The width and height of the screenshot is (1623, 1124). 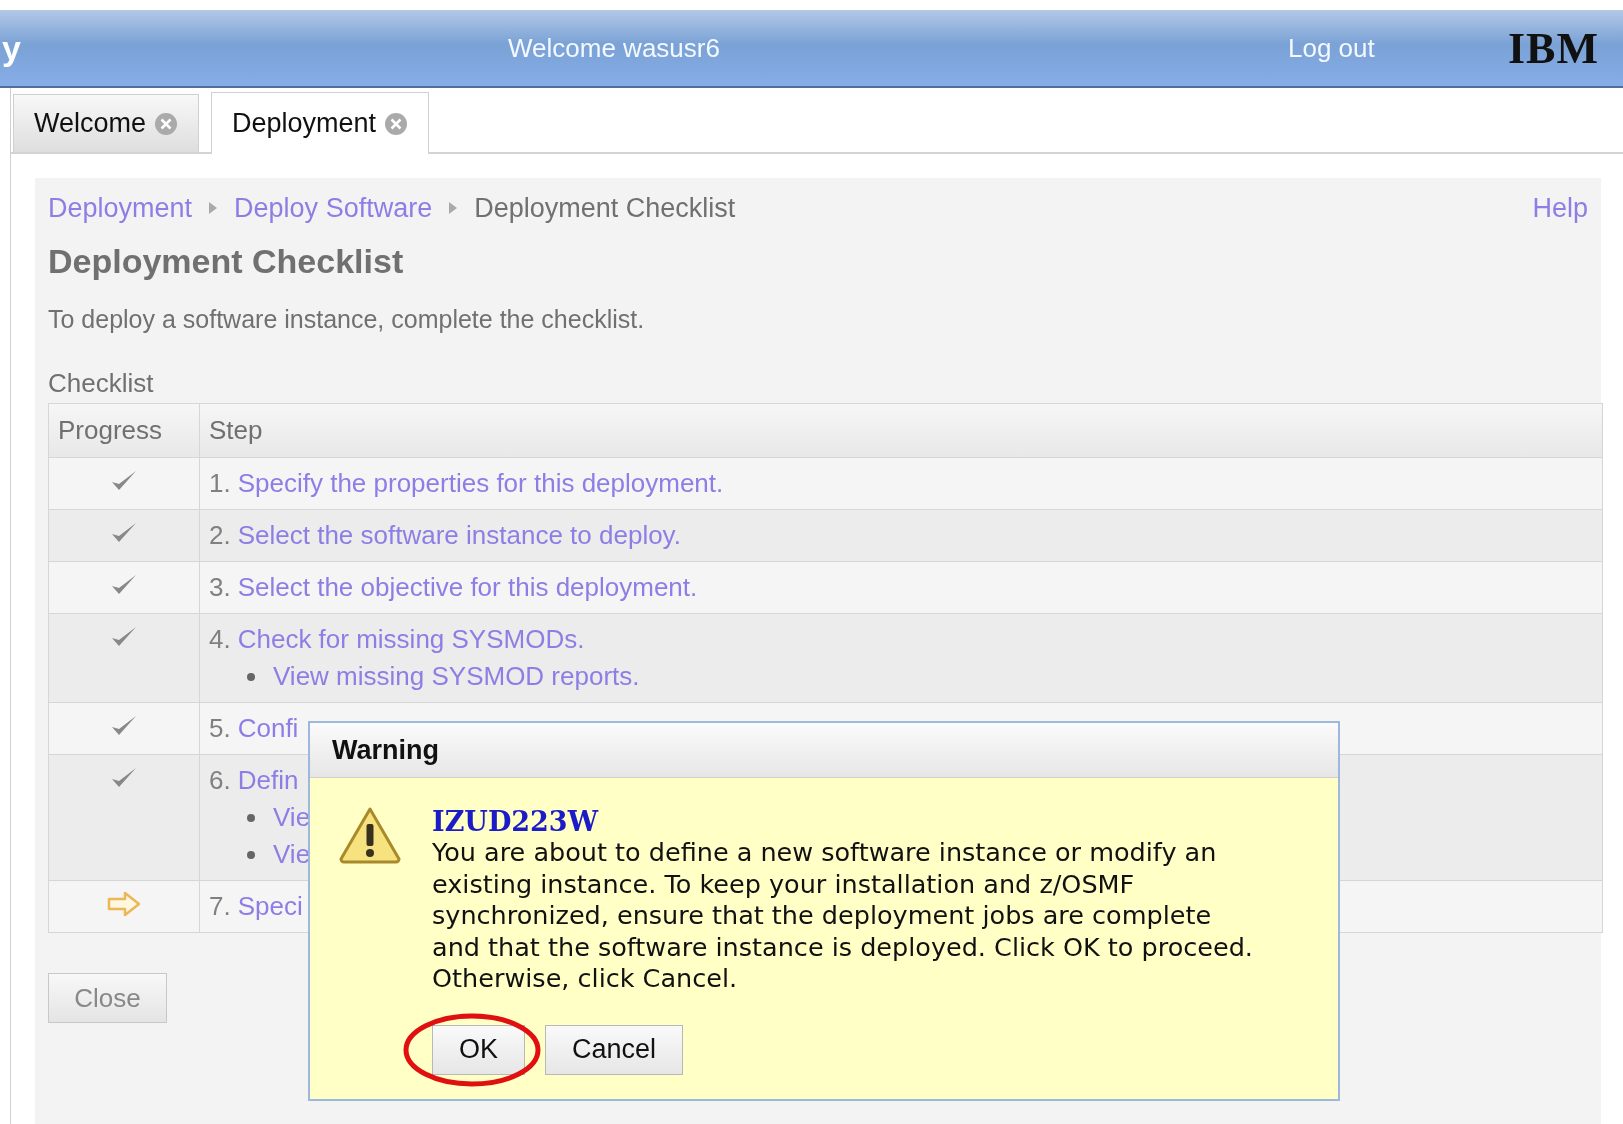 I want to click on report-link: View missing SYSMOD reports., so click(x=456, y=676).